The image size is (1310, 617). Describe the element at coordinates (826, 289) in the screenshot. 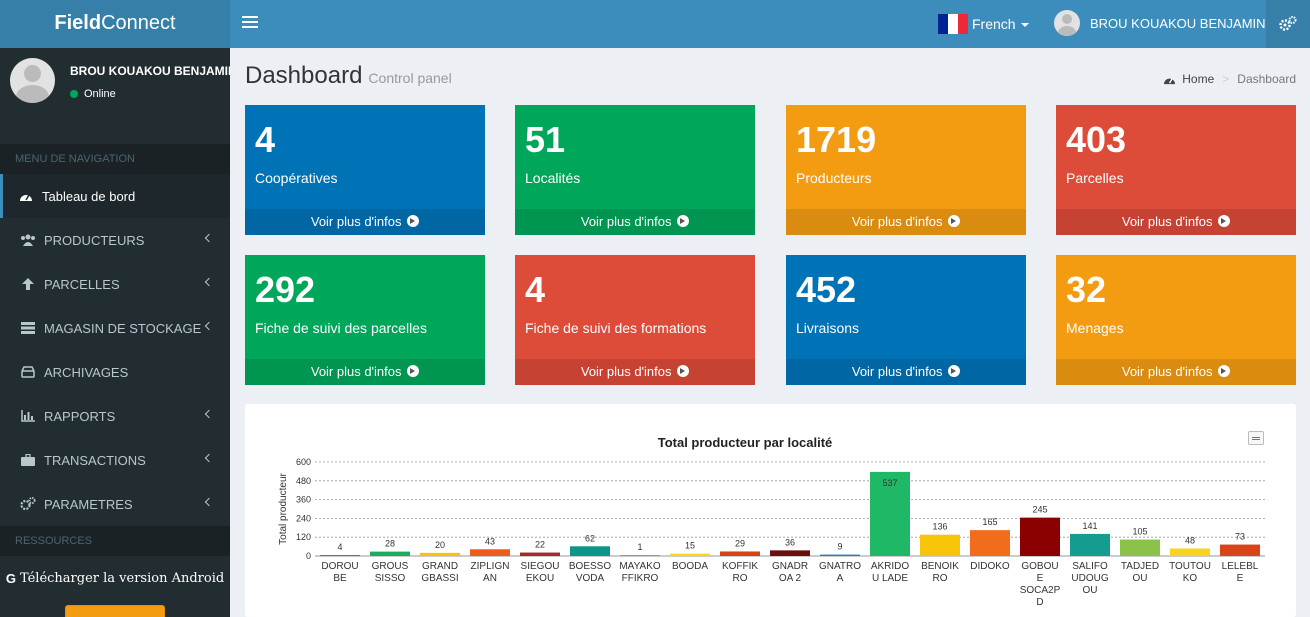

I see `tile-value: 452` at that location.